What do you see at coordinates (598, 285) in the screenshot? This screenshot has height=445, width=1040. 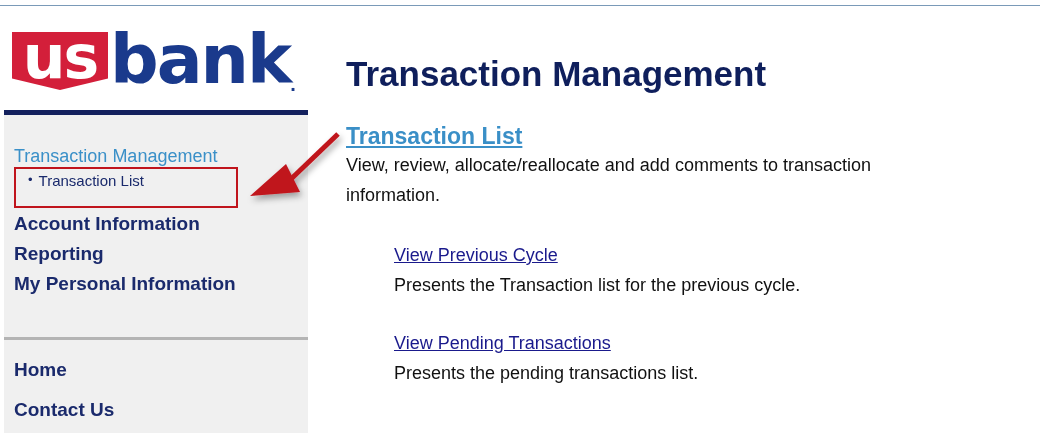 I see `option-description: Presents the Transaction list for the previous cycle.` at bounding box center [598, 285].